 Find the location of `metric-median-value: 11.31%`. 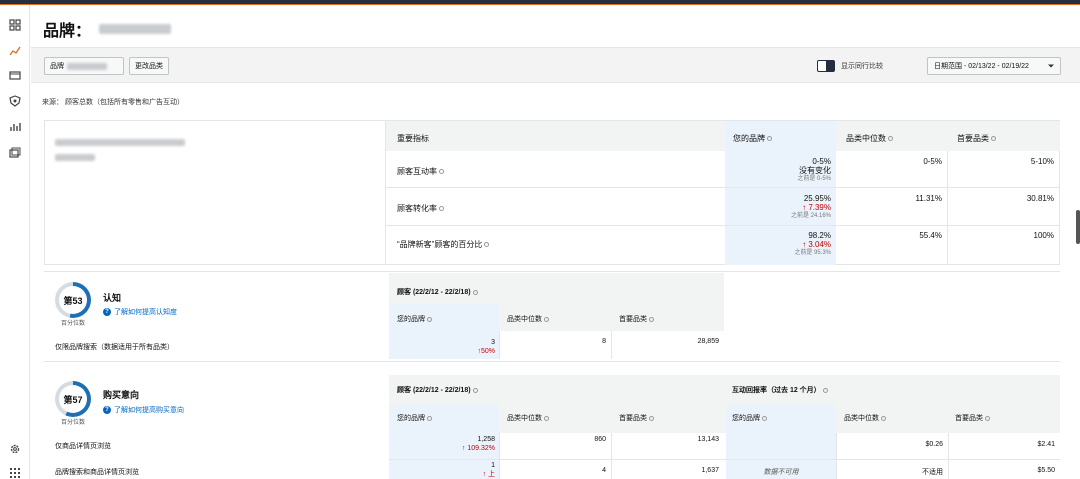

metric-median-value: 11.31% is located at coordinates (928, 198).